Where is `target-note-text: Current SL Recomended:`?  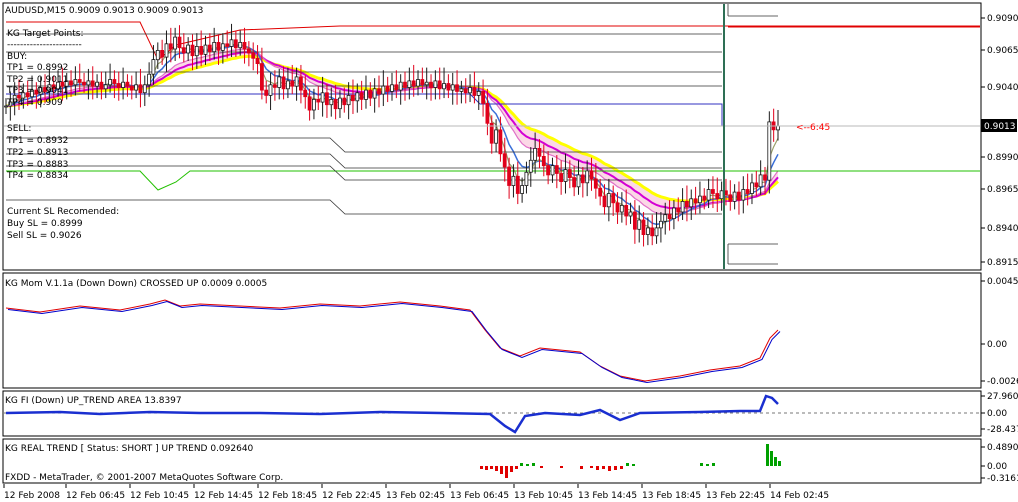 target-note-text: Current SL Recomended: is located at coordinates (63, 212).